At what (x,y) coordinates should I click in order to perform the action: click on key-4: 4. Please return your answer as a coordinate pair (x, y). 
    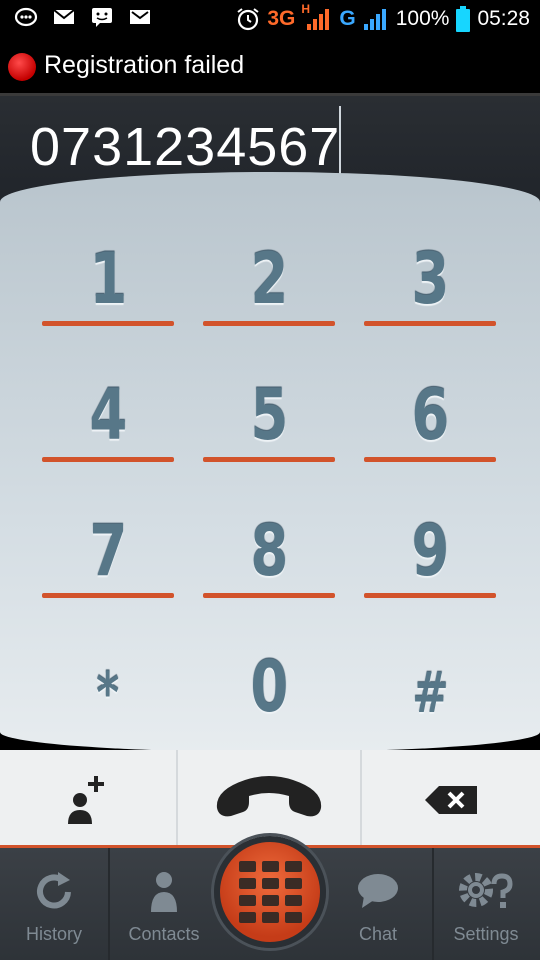
    Looking at the image, I should click on (108, 396).